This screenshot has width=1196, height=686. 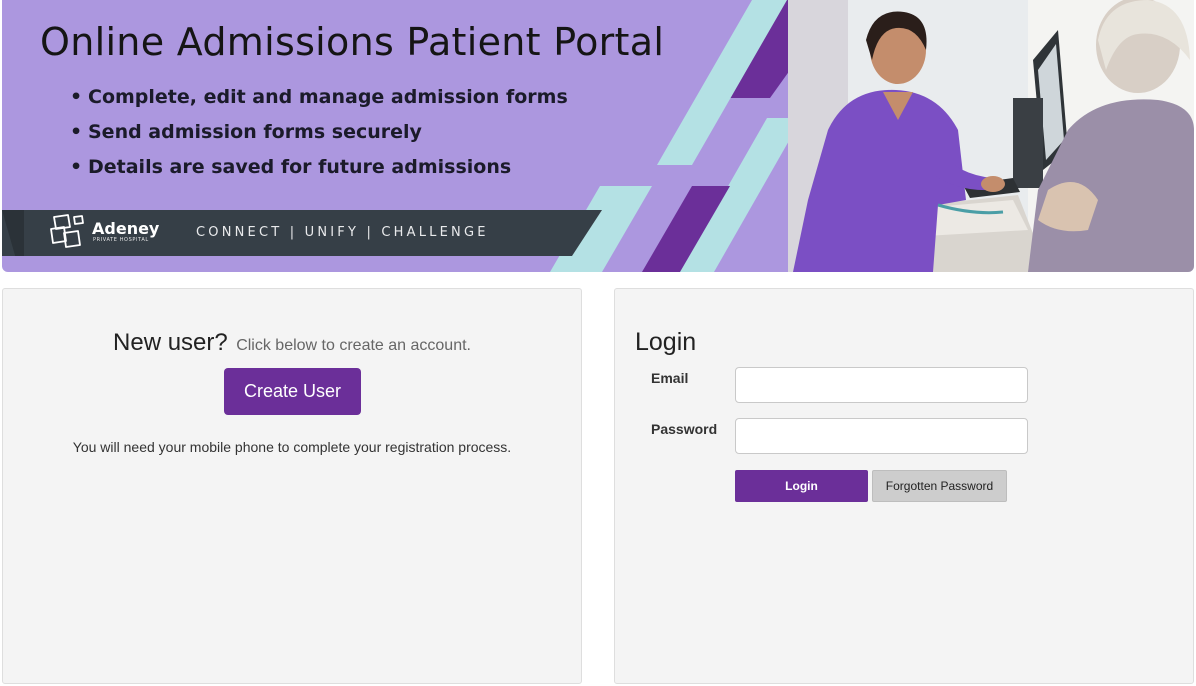 What do you see at coordinates (939, 486) in the screenshot?
I see `forgotten-password-button: Forgotten Password` at bounding box center [939, 486].